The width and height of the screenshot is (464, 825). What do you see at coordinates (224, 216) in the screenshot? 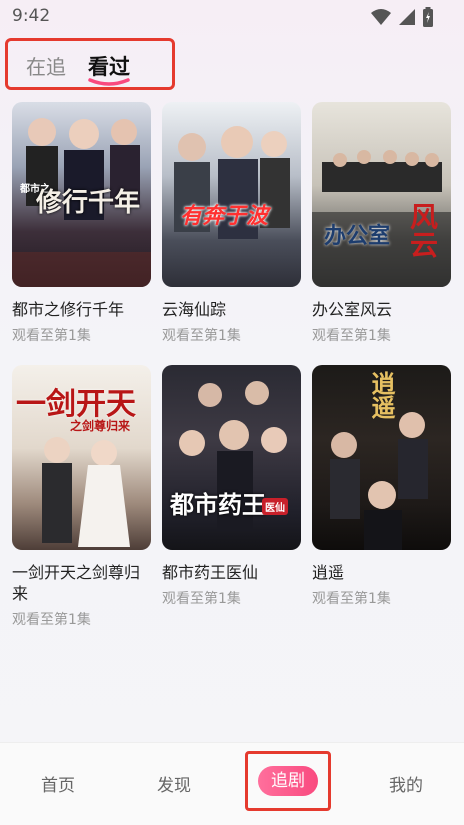
I see `poster-title-text: 有奔于波` at bounding box center [224, 216].